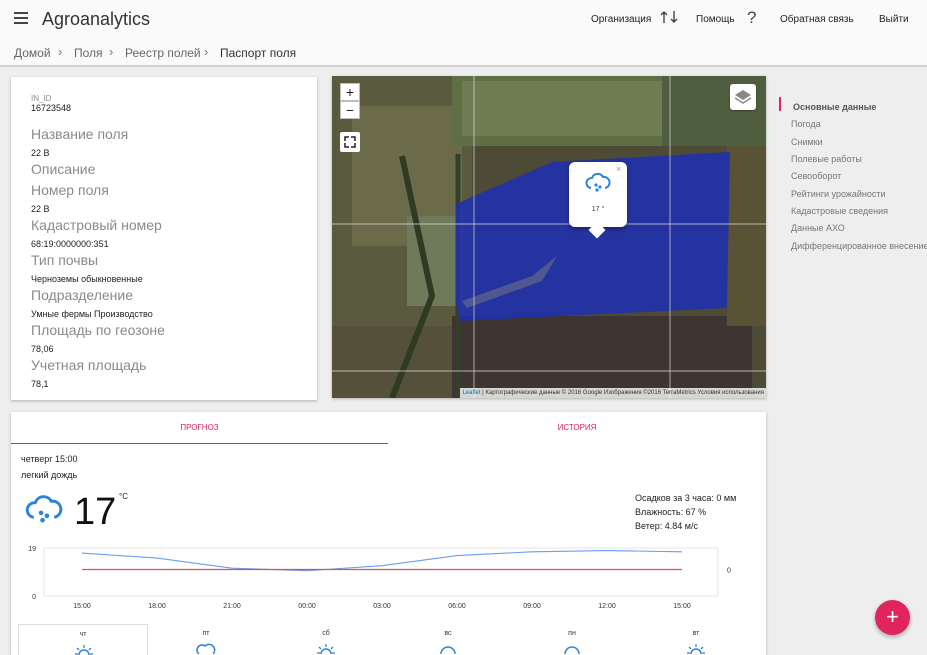  What do you see at coordinates (618, 169) in the screenshot?
I see `popup-close-button: ×` at bounding box center [618, 169].